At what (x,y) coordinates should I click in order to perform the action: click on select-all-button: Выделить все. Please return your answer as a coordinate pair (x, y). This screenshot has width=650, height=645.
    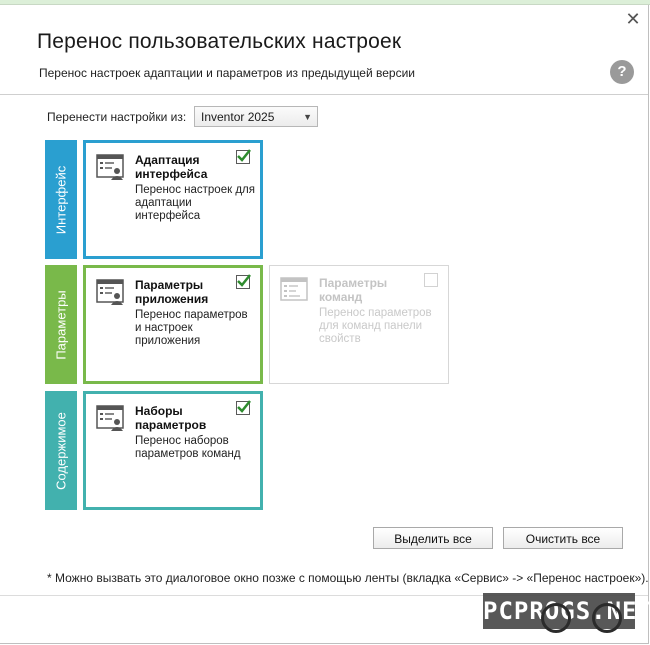
    Looking at the image, I should click on (433, 538).